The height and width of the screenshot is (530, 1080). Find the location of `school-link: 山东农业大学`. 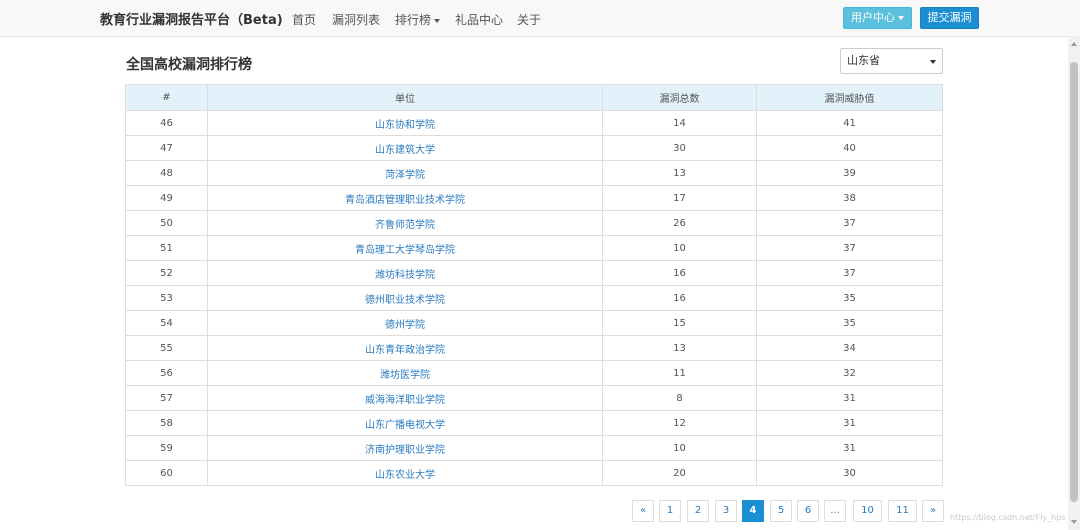

school-link: 山东农业大学 is located at coordinates (405, 475).